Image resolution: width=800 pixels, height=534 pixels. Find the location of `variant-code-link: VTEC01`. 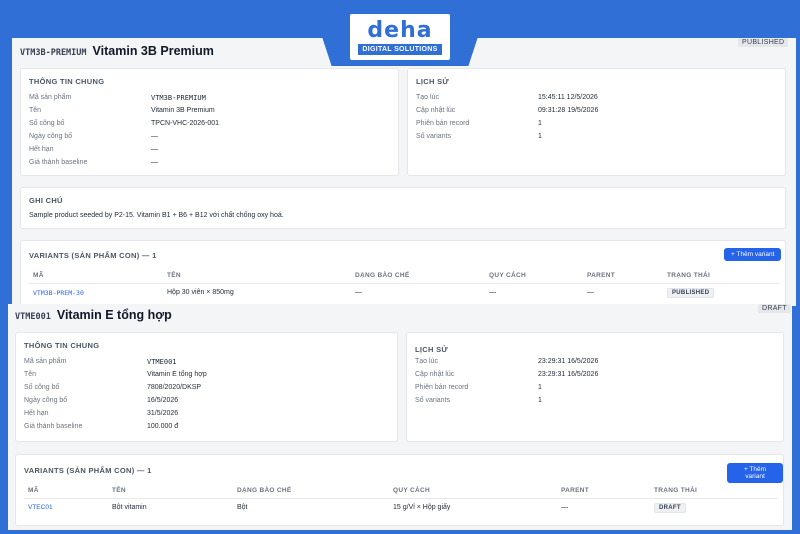

variant-code-link: VTEC01 is located at coordinates (40, 507).